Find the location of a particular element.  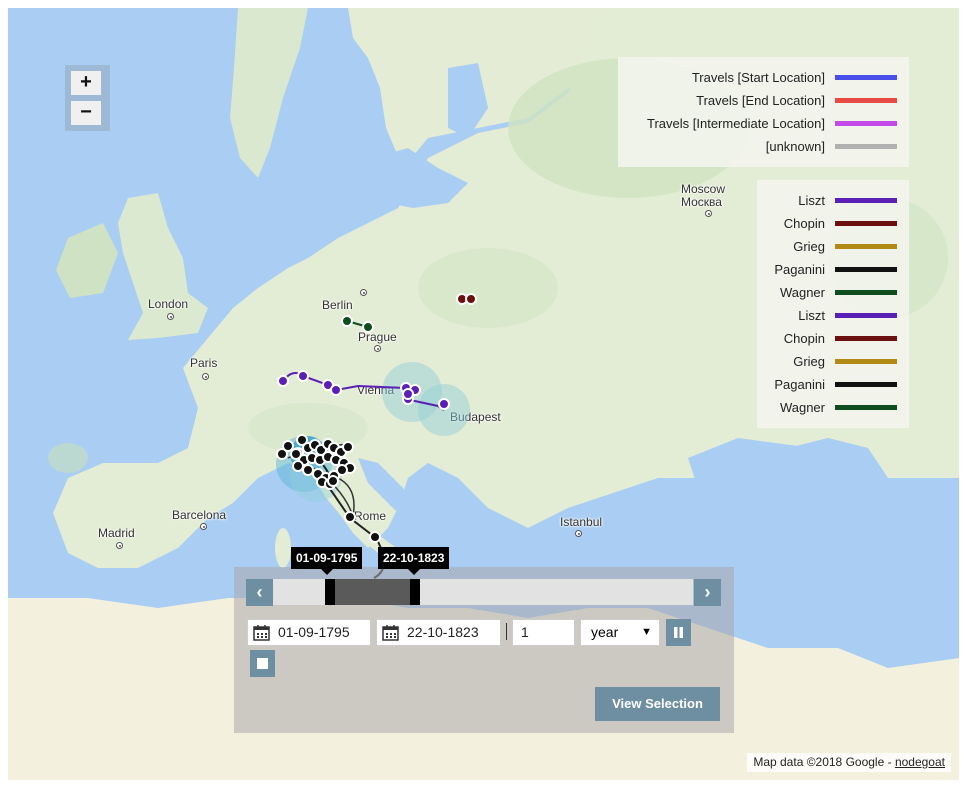

zoom-out-button: − is located at coordinates (86, 113).